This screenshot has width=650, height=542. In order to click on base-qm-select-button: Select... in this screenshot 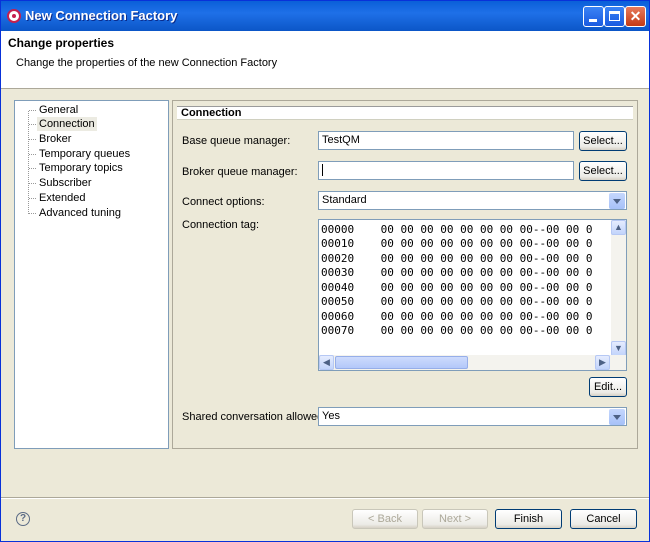, I will do `click(603, 141)`.